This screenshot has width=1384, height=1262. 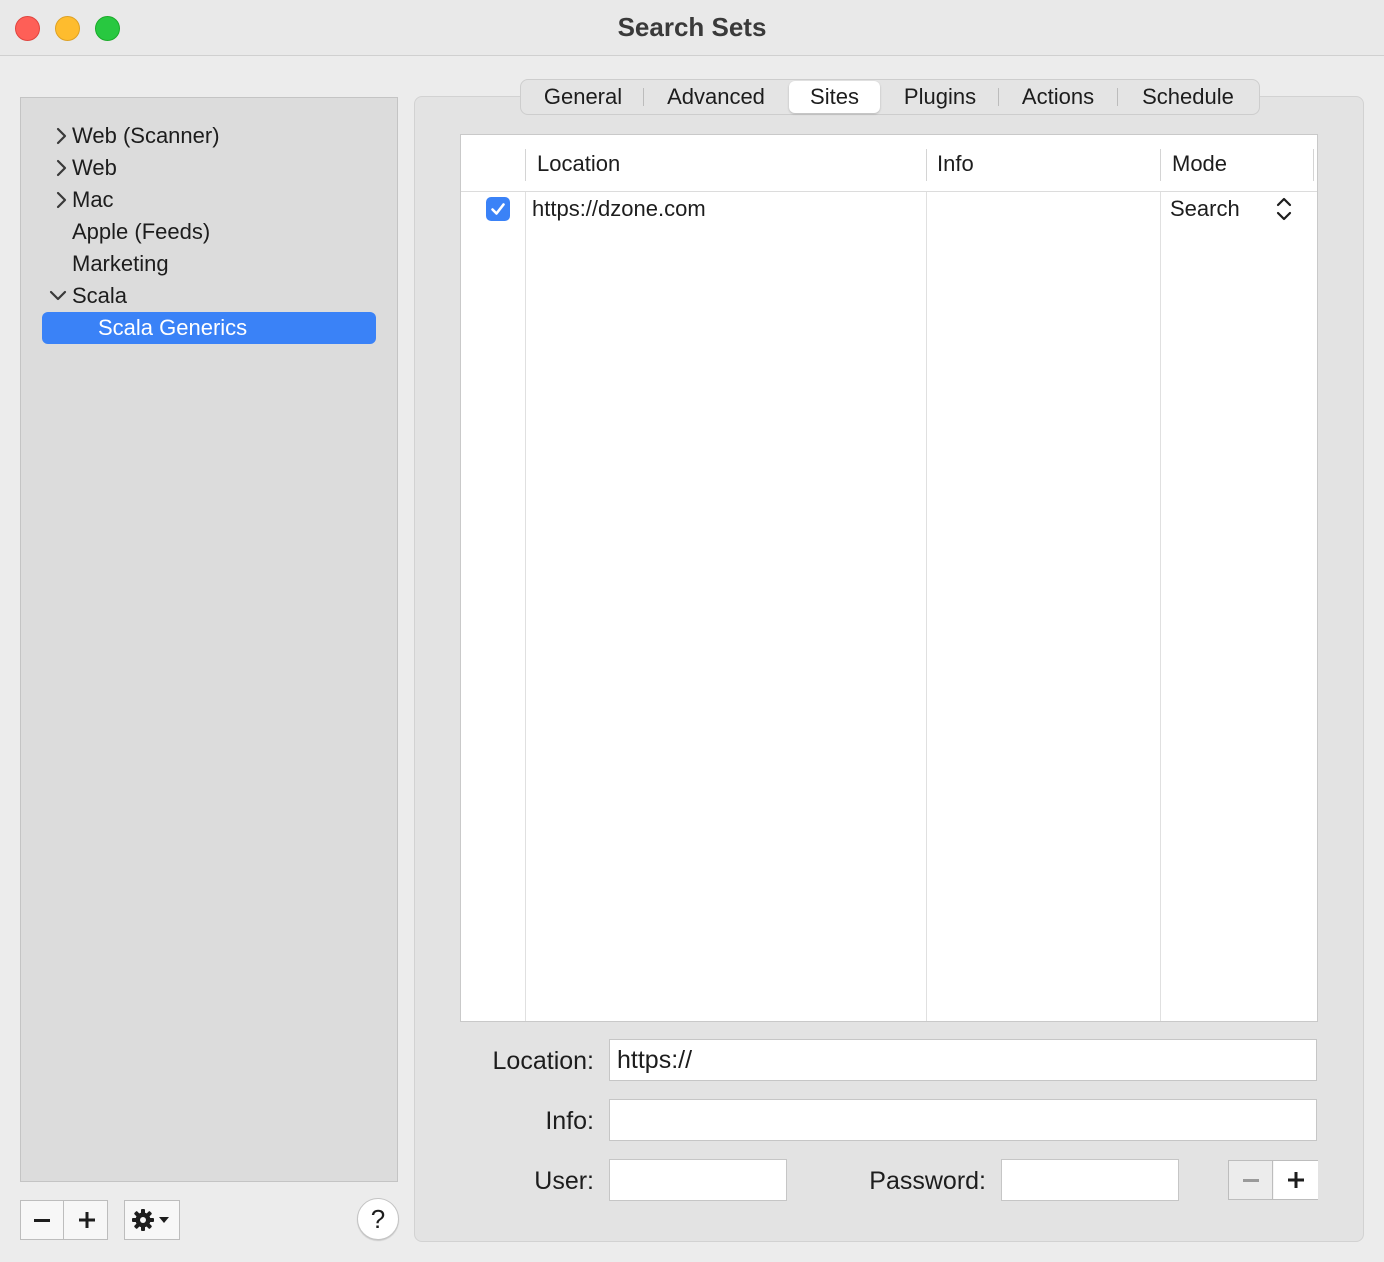 I want to click on up-down-chevron-icon, so click(x=1284, y=209).